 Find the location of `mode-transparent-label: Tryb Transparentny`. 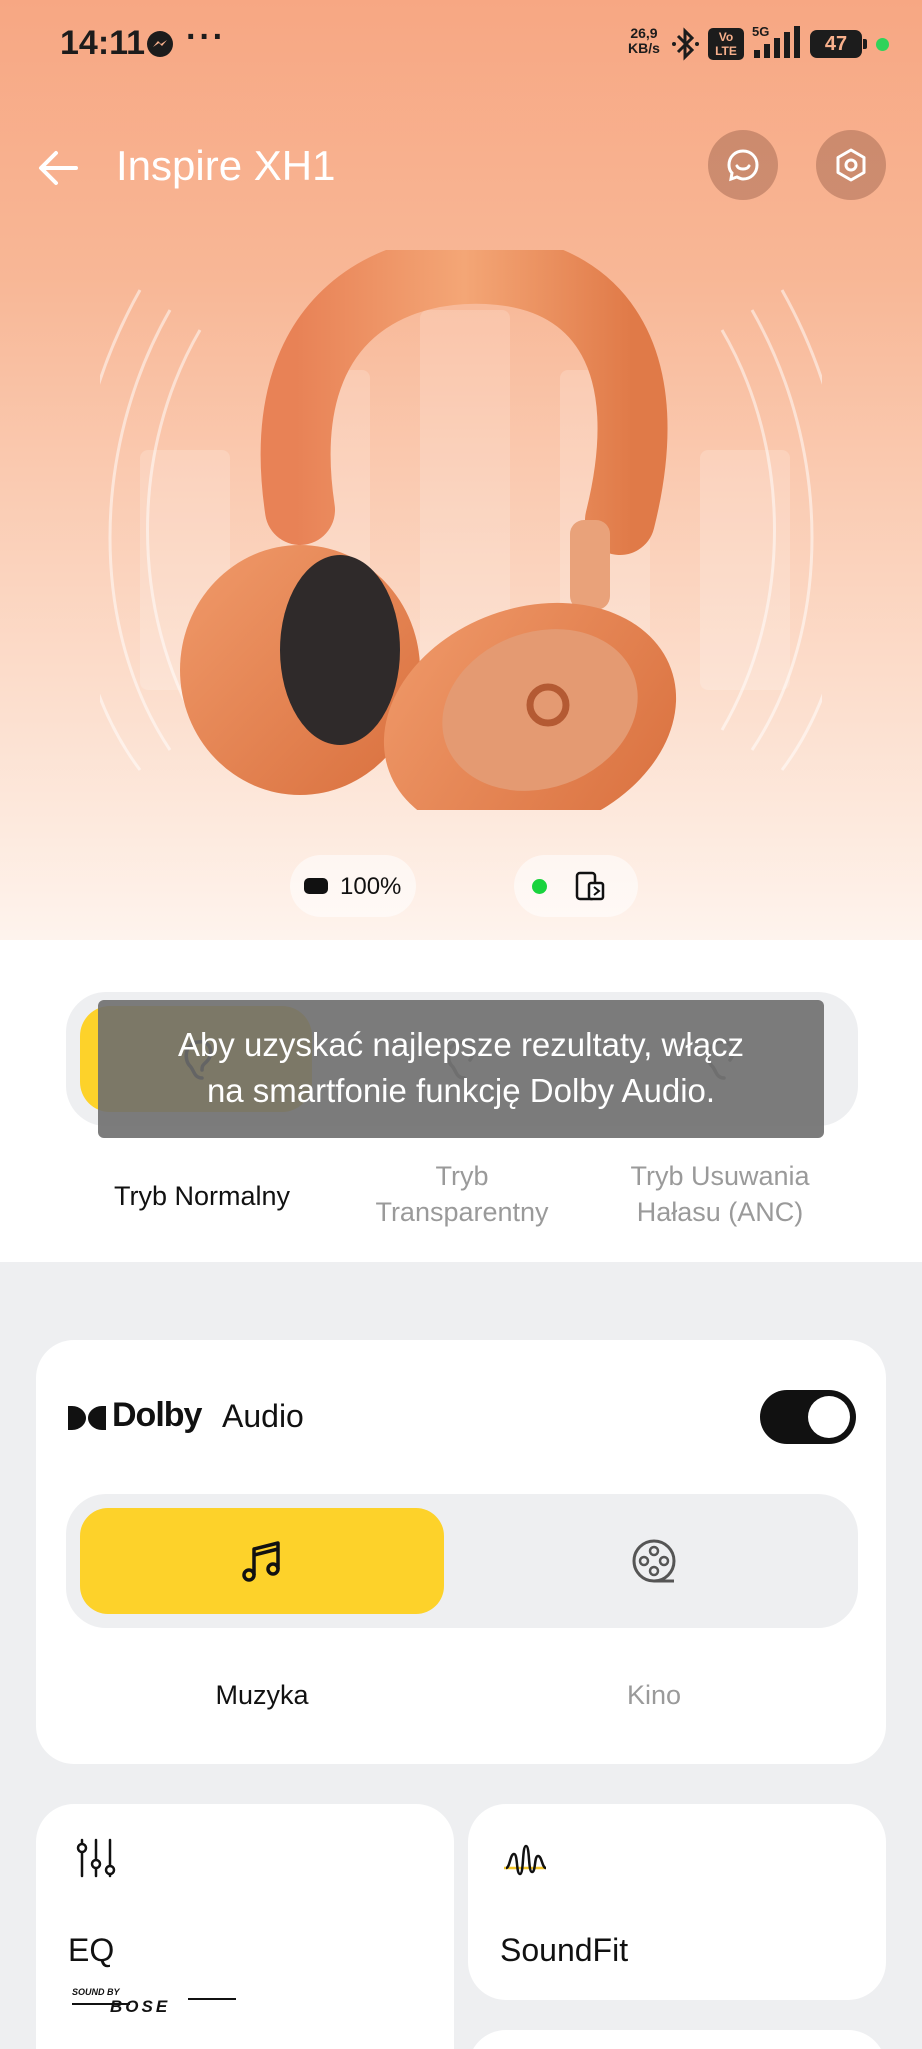

mode-transparent-label: Tryb Transparentny is located at coordinates (462, 1194).